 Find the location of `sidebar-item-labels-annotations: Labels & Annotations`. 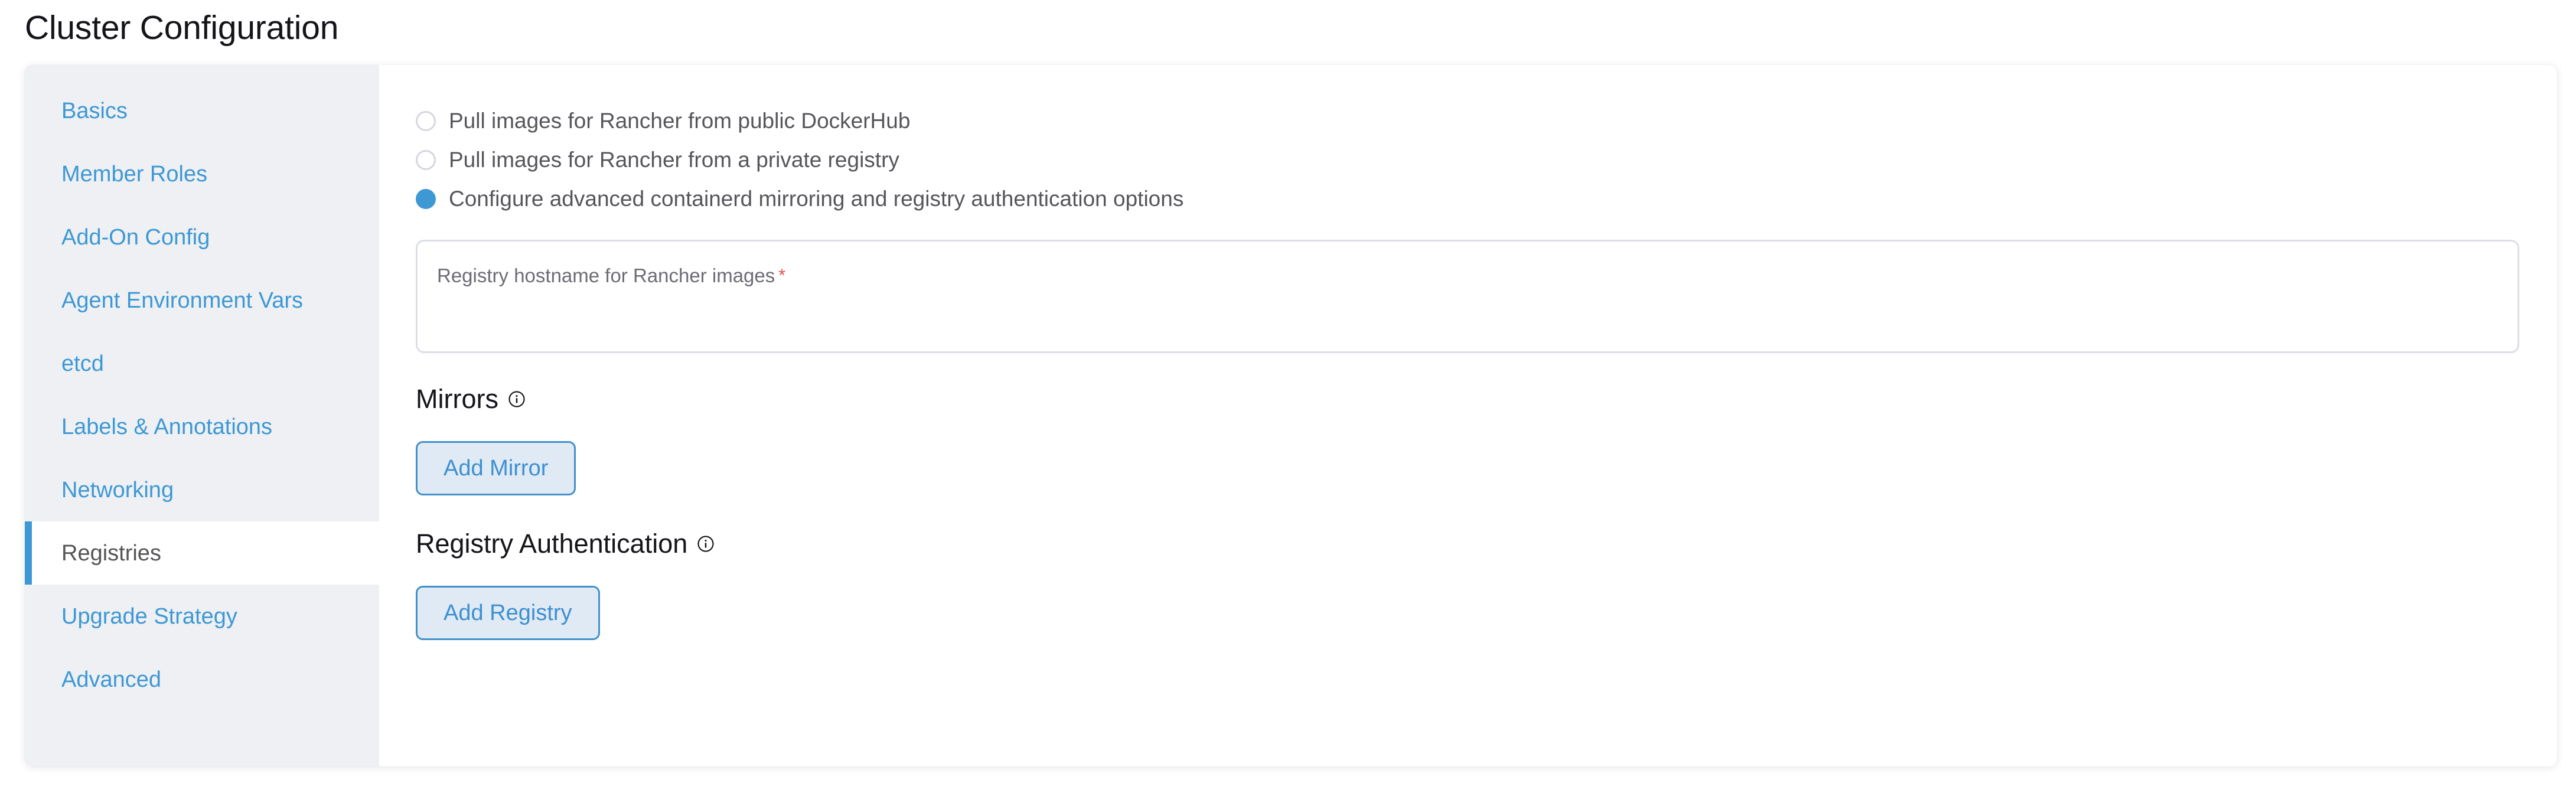

sidebar-item-labels-annotations: Labels & Annotations is located at coordinates (202, 426).